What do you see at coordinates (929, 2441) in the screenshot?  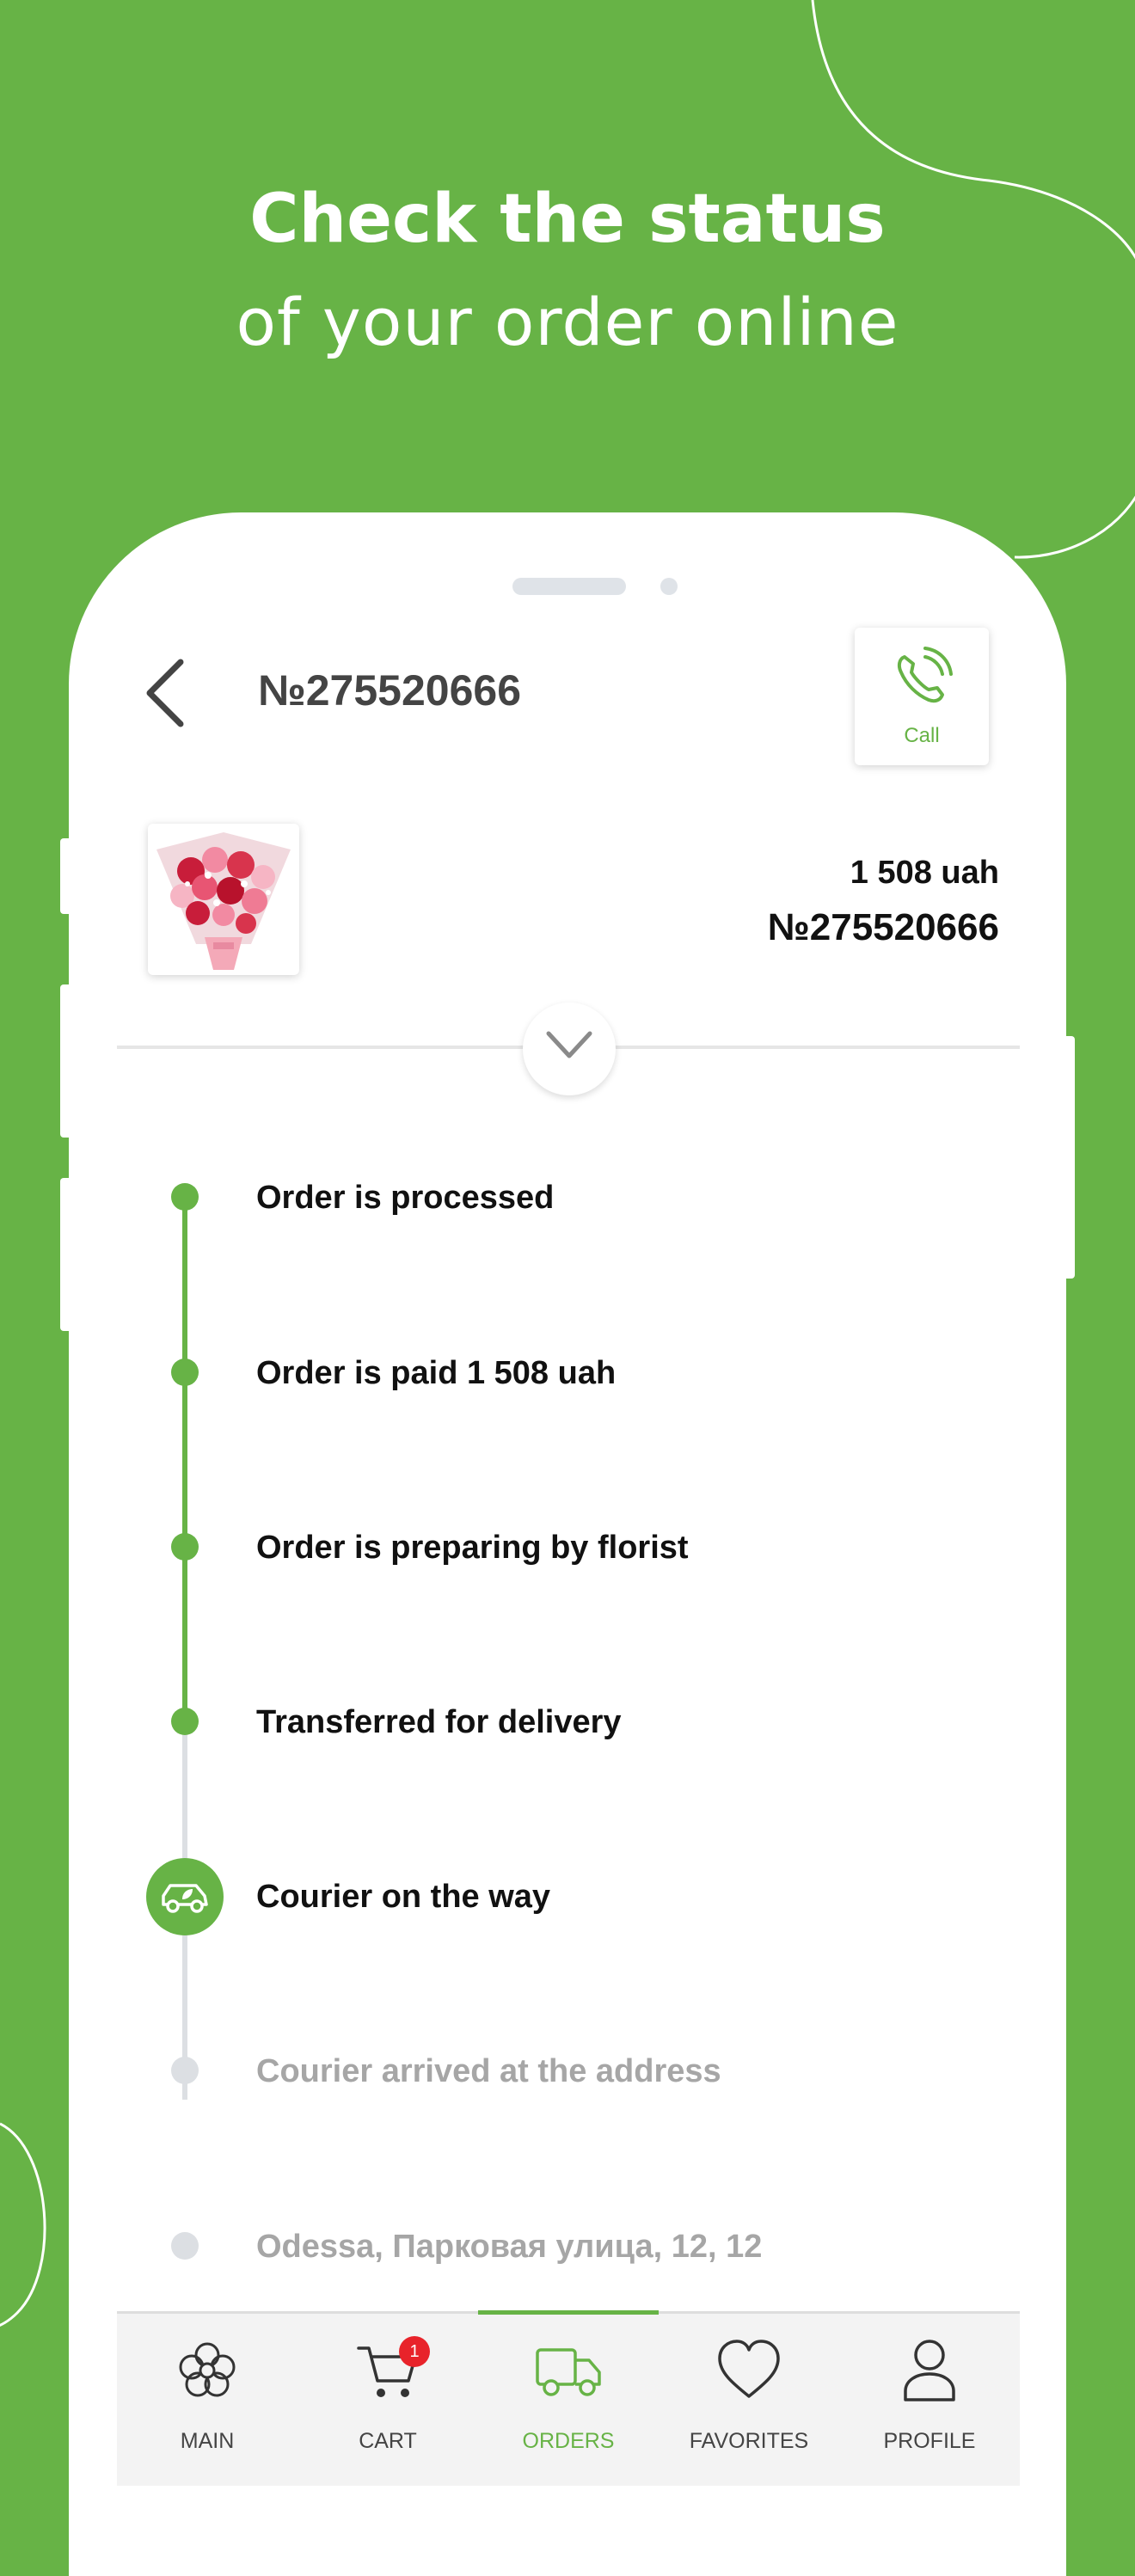 I see `tab-label: PROFILE` at bounding box center [929, 2441].